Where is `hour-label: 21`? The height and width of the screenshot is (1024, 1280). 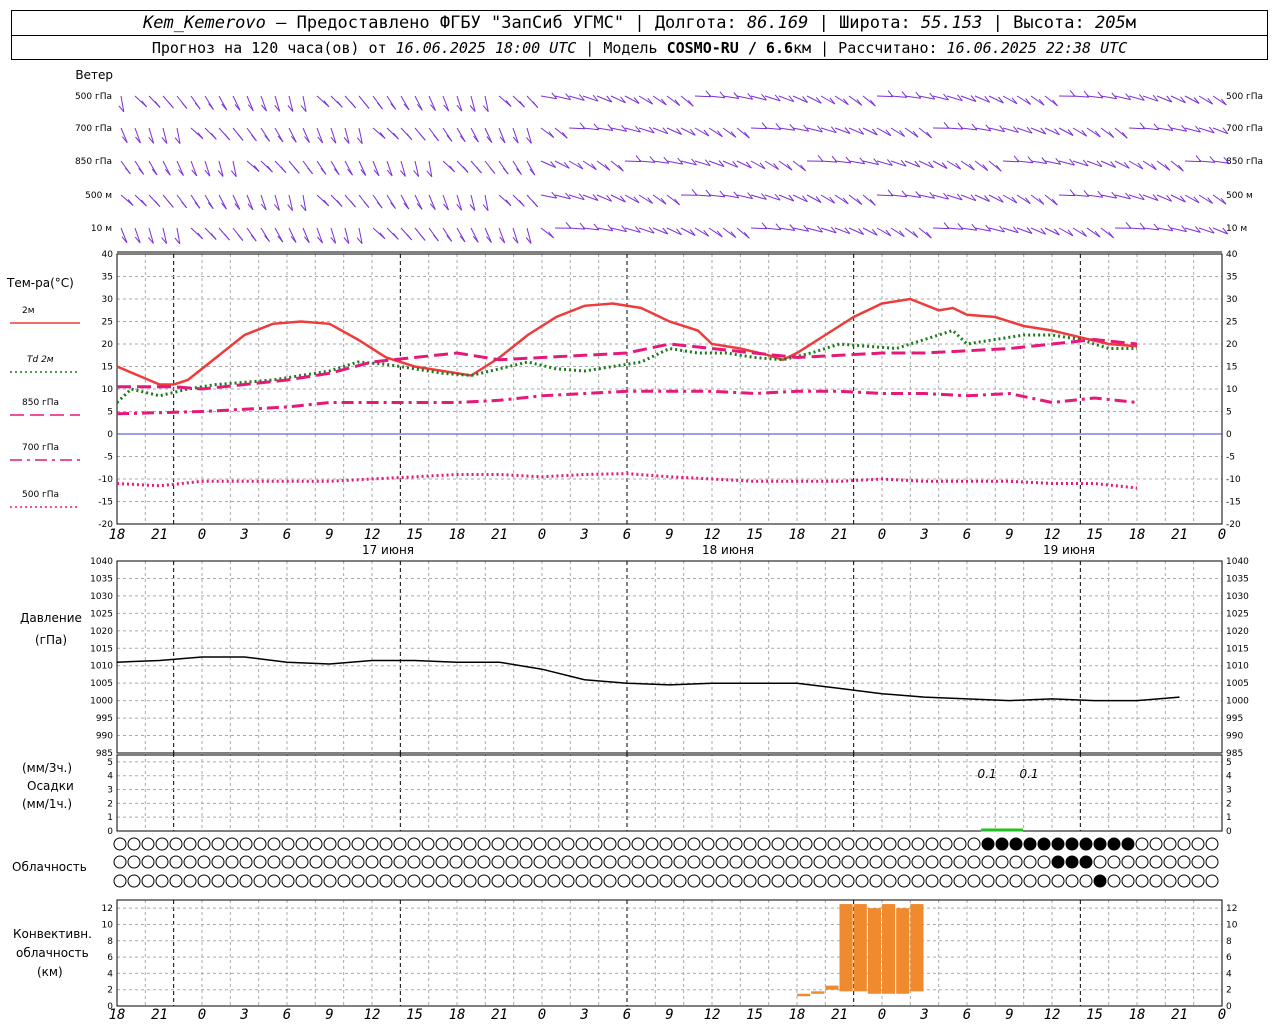 hour-label: 21 is located at coordinates (499, 1015).